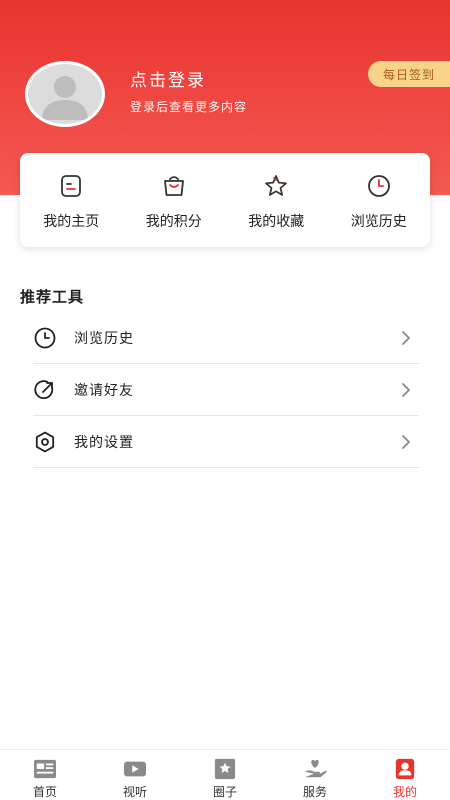  I want to click on tool-item-history: 浏览历史, so click(226, 338).